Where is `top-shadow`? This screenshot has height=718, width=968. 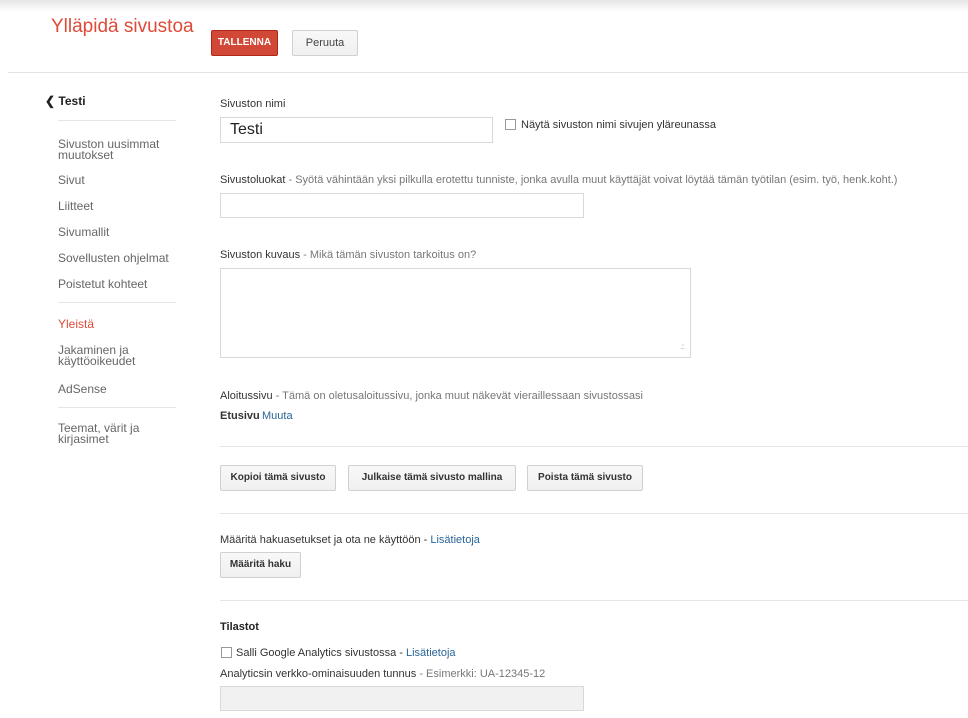 top-shadow is located at coordinates (484, 6).